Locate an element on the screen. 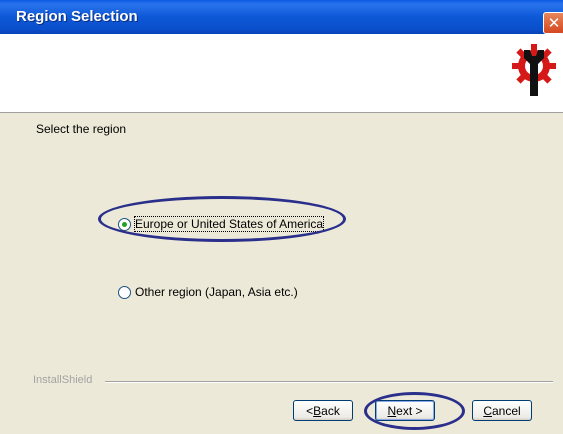 Image resolution: width=563 pixels, height=434 pixels. installshield-brand: InstallShield is located at coordinates (63, 380).